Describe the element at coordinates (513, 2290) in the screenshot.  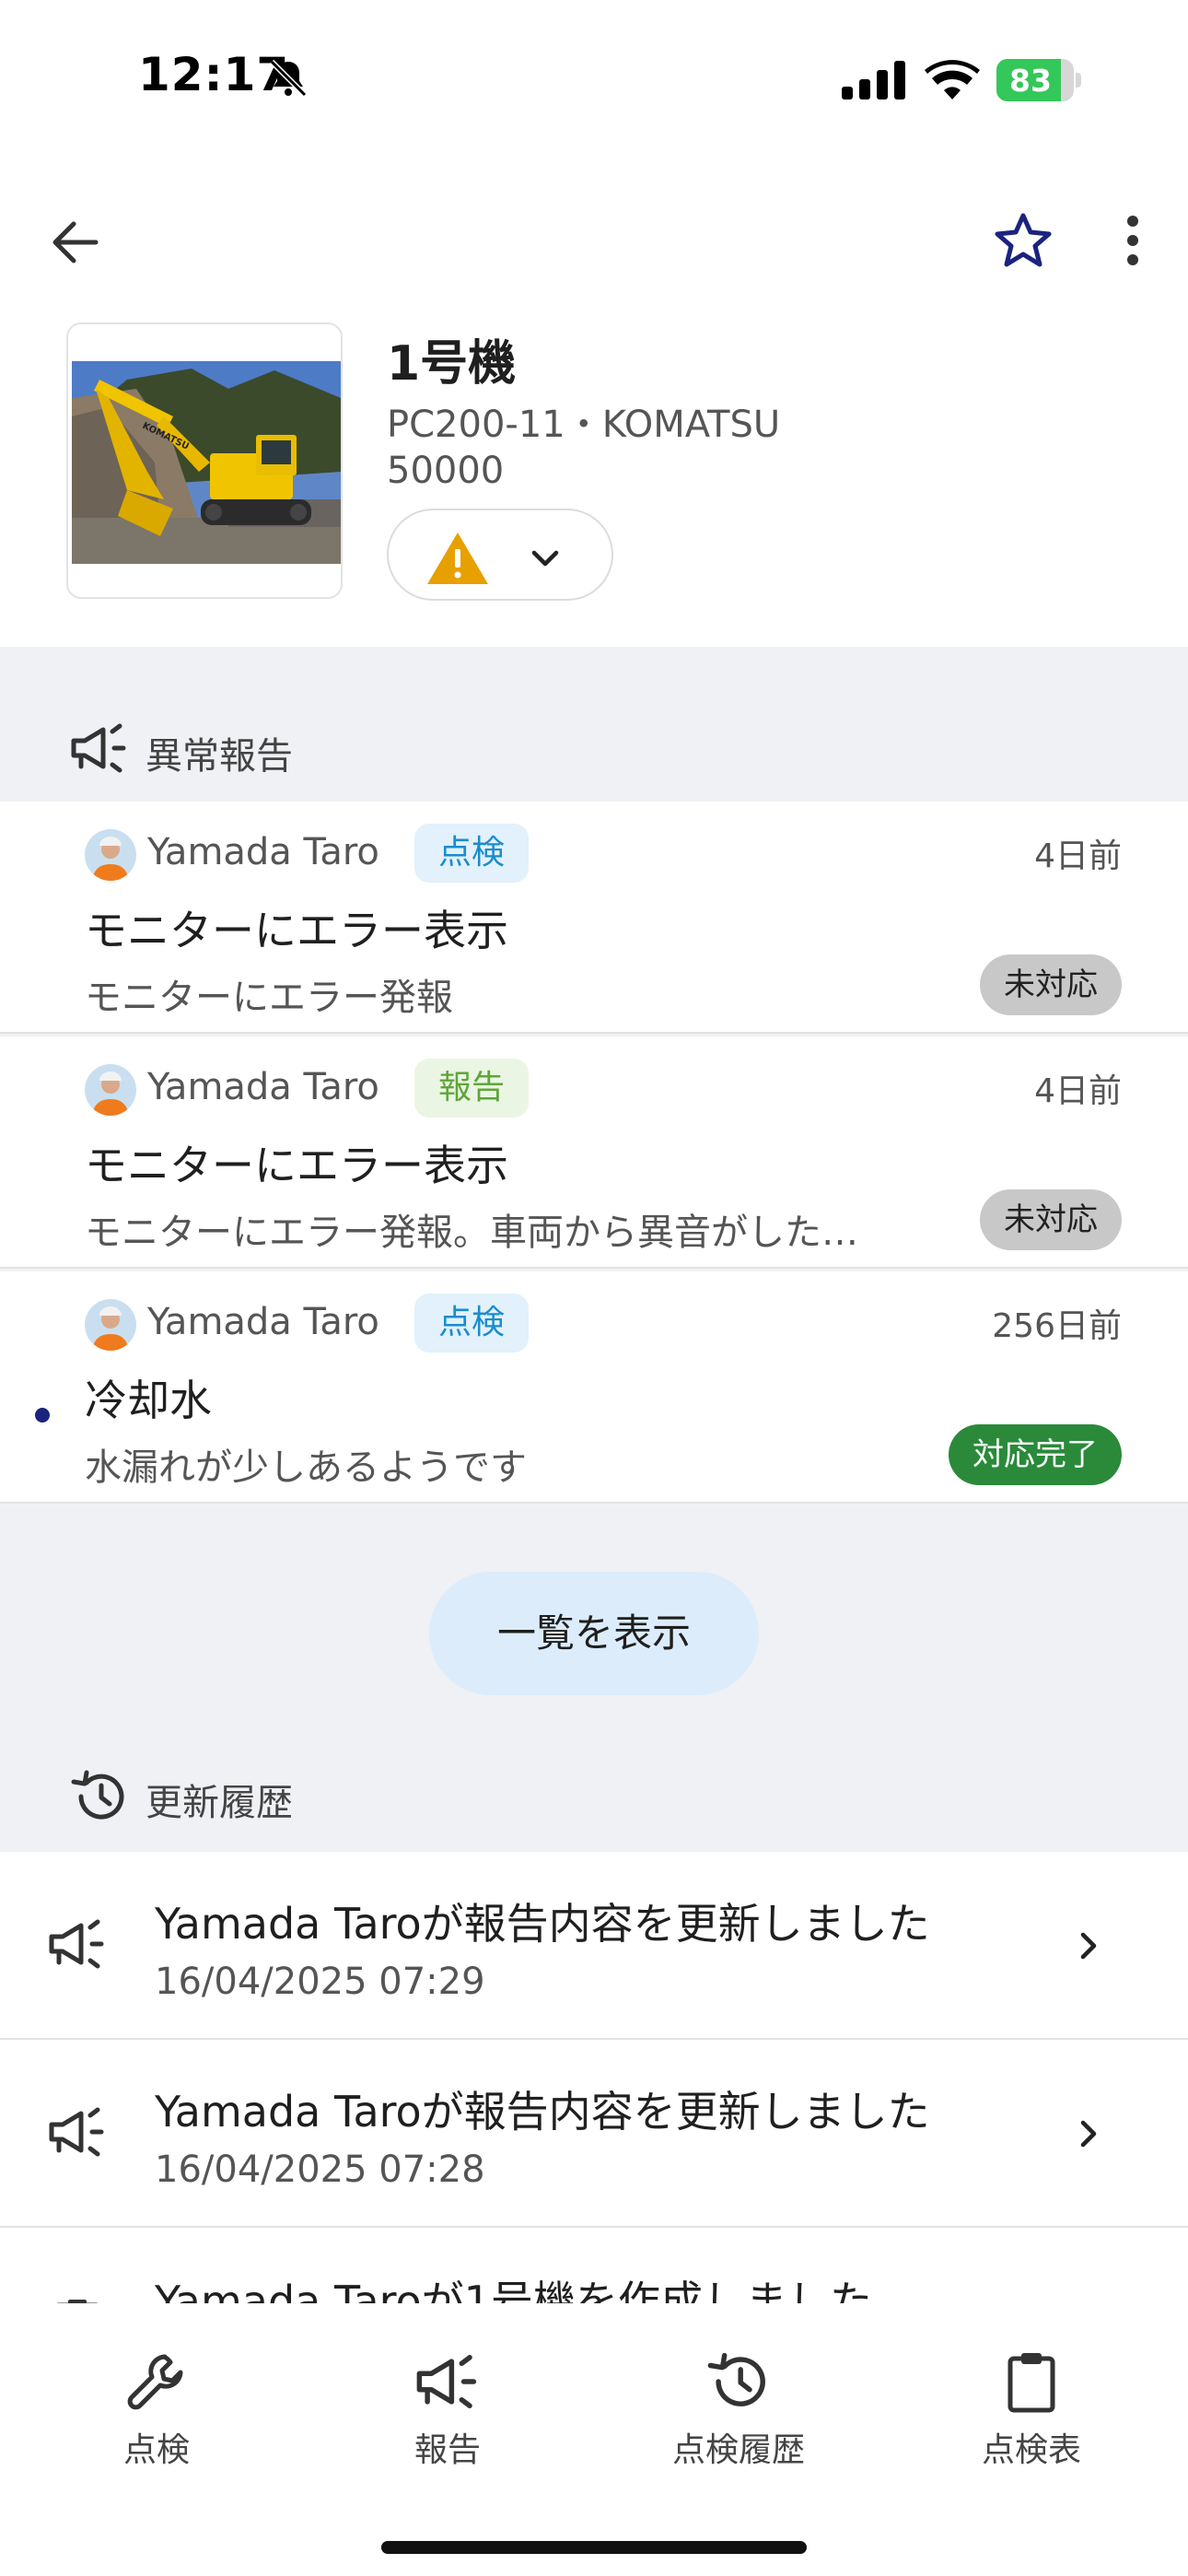
I see `history-title: Yamada Taroが1号機を作成しました` at that location.